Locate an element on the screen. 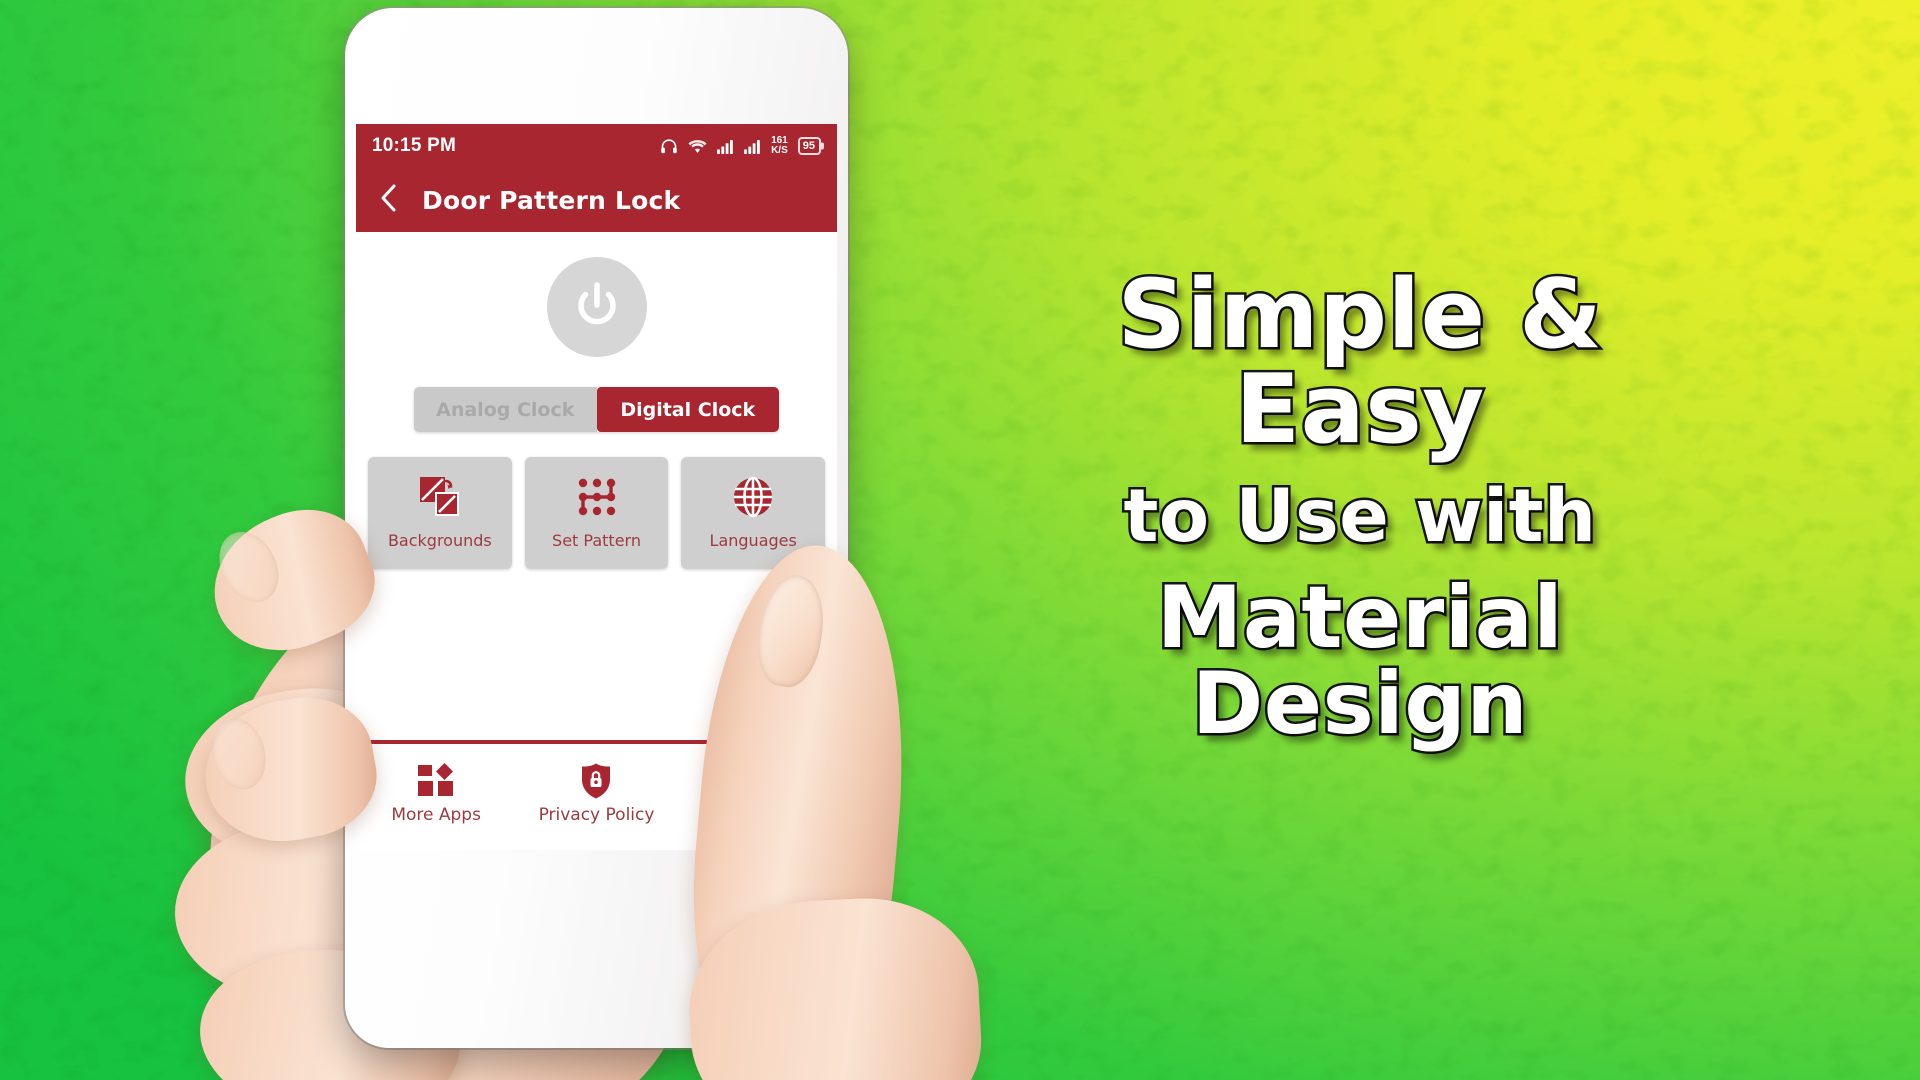 Image resolution: width=1920 pixels, height=1080 pixels. power-toggle-button is located at coordinates (596, 307).